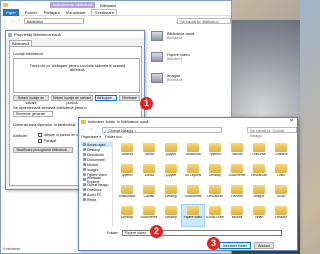 Image resolution: width=320 pixels, height=254 pixels. What do you see at coordinates (149, 194) in the screenshot?
I see `folder-item: Căutări` at bounding box center [149, 194].